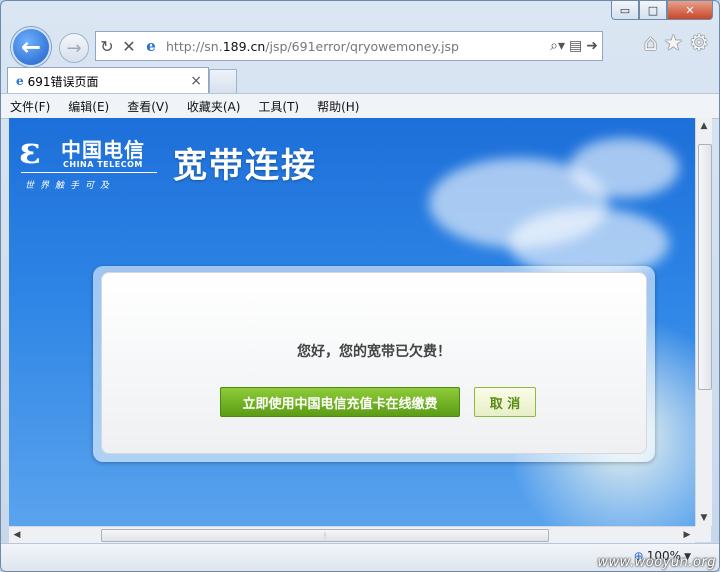  What do you see at coordinates (374, 352) in the screenshot?
I see `dialog-message: 您好，您的宽带已欠费！` at bounding box center [374, 352].